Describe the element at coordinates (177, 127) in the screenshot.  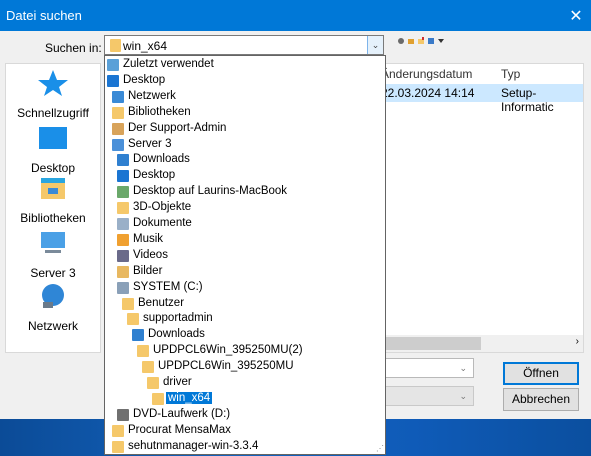
I see `dropdown-item-label: Der Support-Admin` at that location.